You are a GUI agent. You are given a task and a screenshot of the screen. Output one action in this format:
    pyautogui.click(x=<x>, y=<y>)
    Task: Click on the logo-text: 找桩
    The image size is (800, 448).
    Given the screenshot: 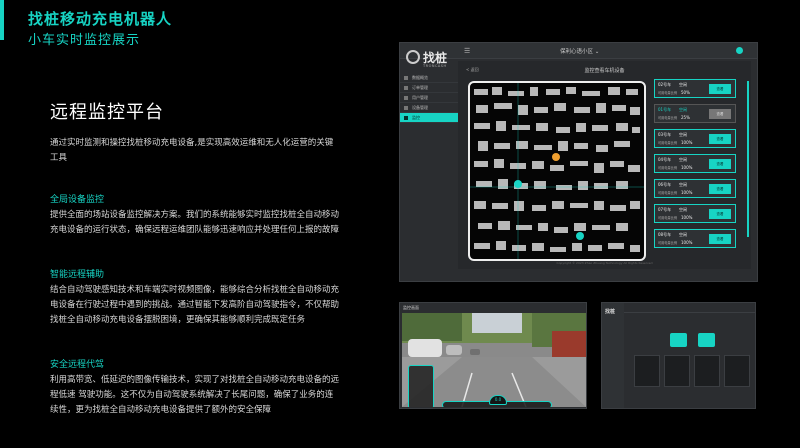 What is the action you would take?
    pyautogui.click(x=610, y=312)
    